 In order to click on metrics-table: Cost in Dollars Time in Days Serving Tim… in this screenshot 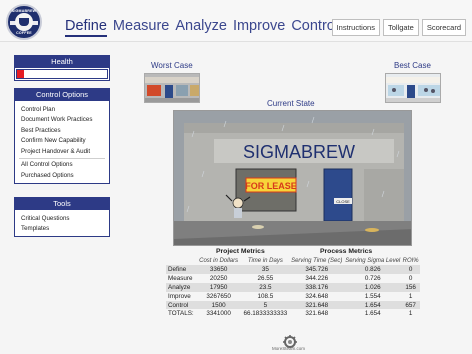, I will do `click(293, 287)`.